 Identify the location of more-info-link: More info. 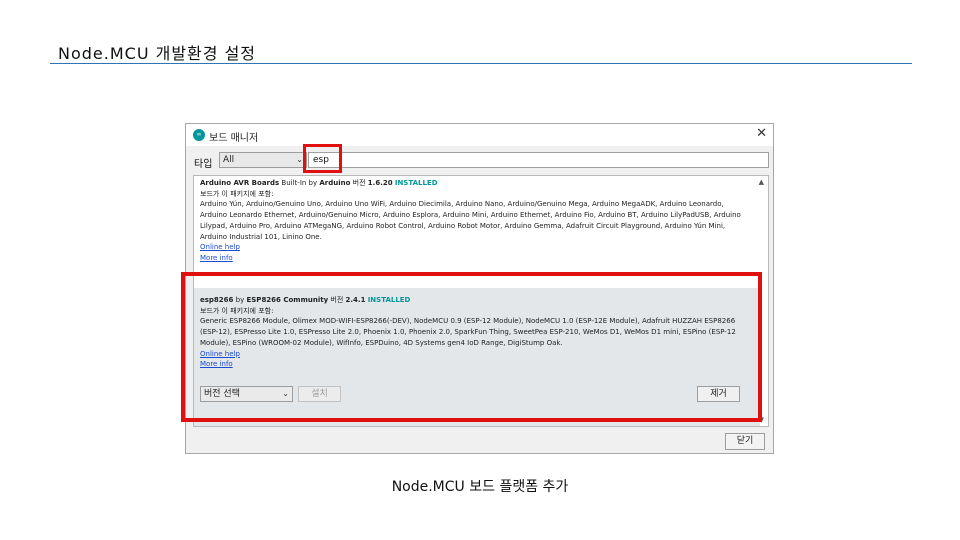
(216, 258).